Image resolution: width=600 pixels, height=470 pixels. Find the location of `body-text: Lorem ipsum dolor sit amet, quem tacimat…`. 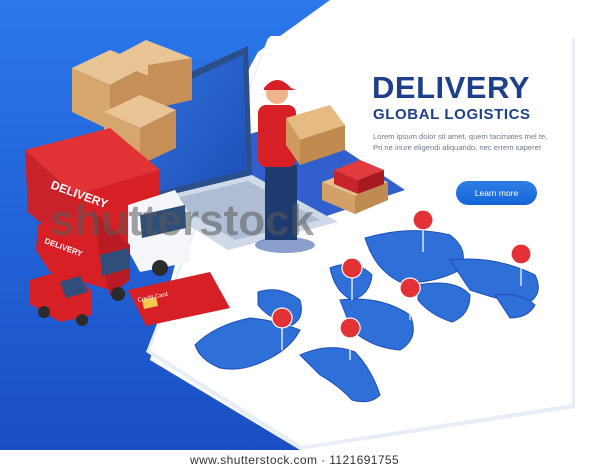

body-text: Lorem ipsum dolor sit amet, quem tacimat… is located at coordinates (460, 142).